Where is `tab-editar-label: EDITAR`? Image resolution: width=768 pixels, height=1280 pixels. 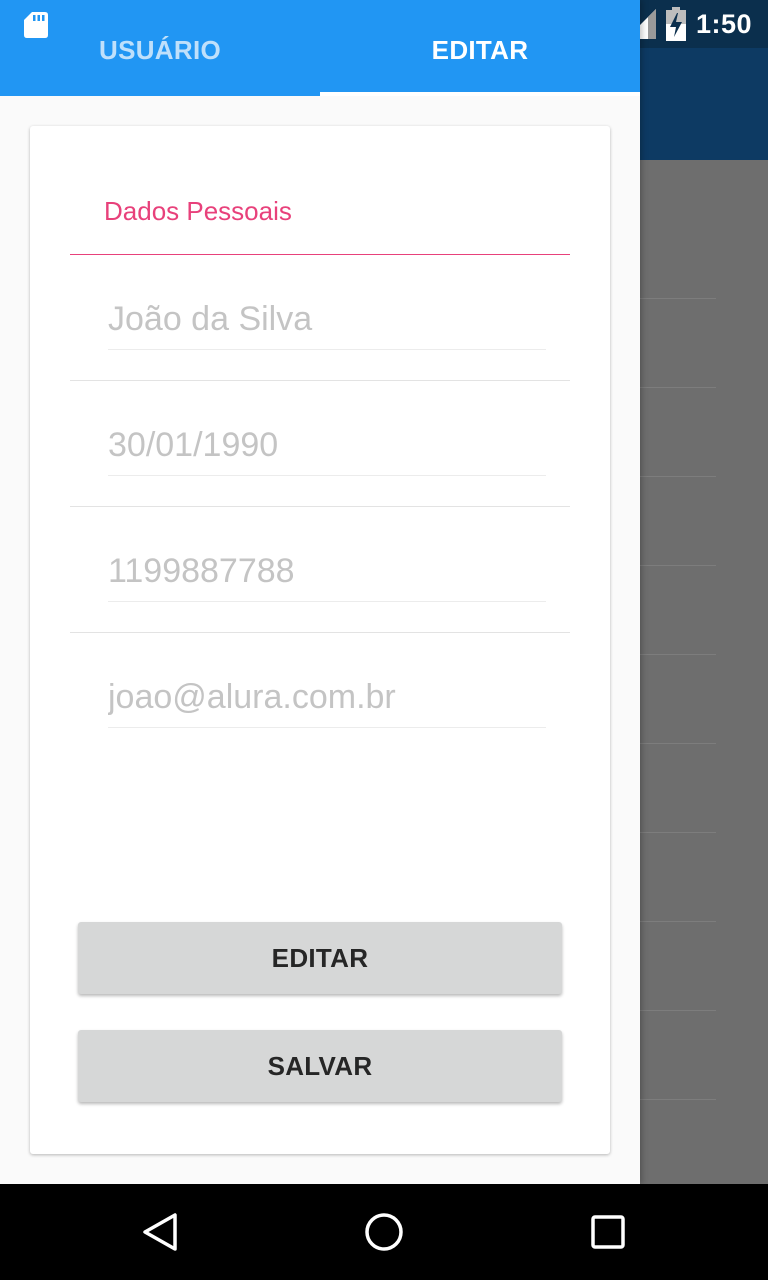
tab-editar-label: EDITAR is located at coordinates (480, 49).